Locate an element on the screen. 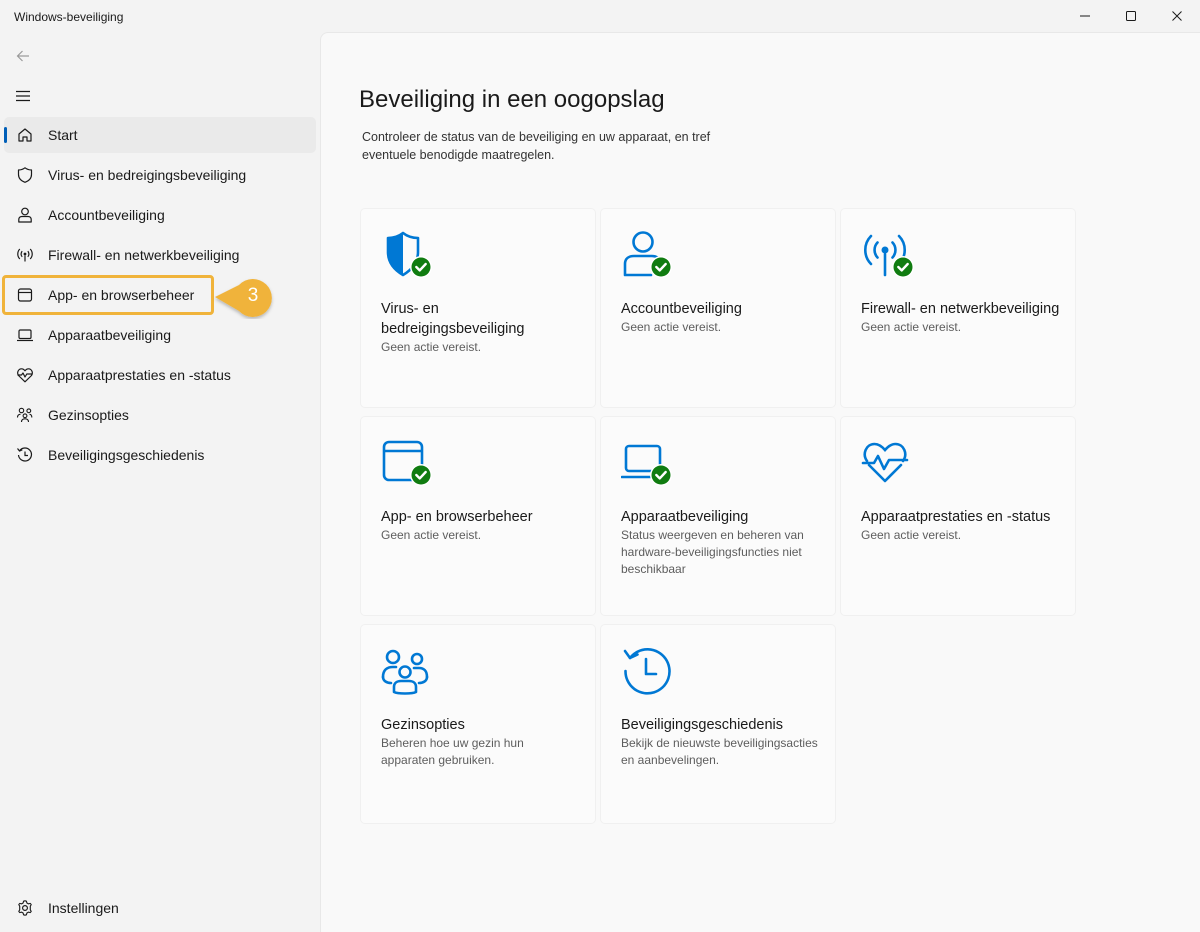 This screenshot has width=1200, height=932. close-icon is located at coordinates (1177, 16).